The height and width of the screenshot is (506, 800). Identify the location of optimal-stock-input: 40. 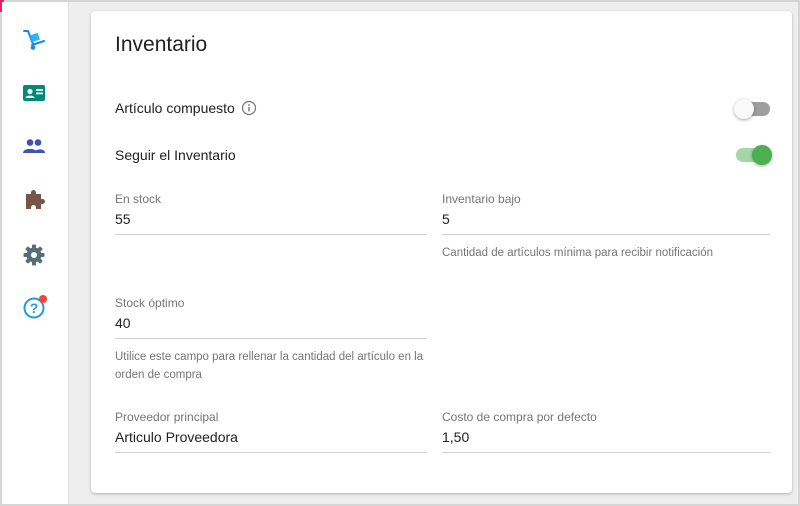
(123, 323).